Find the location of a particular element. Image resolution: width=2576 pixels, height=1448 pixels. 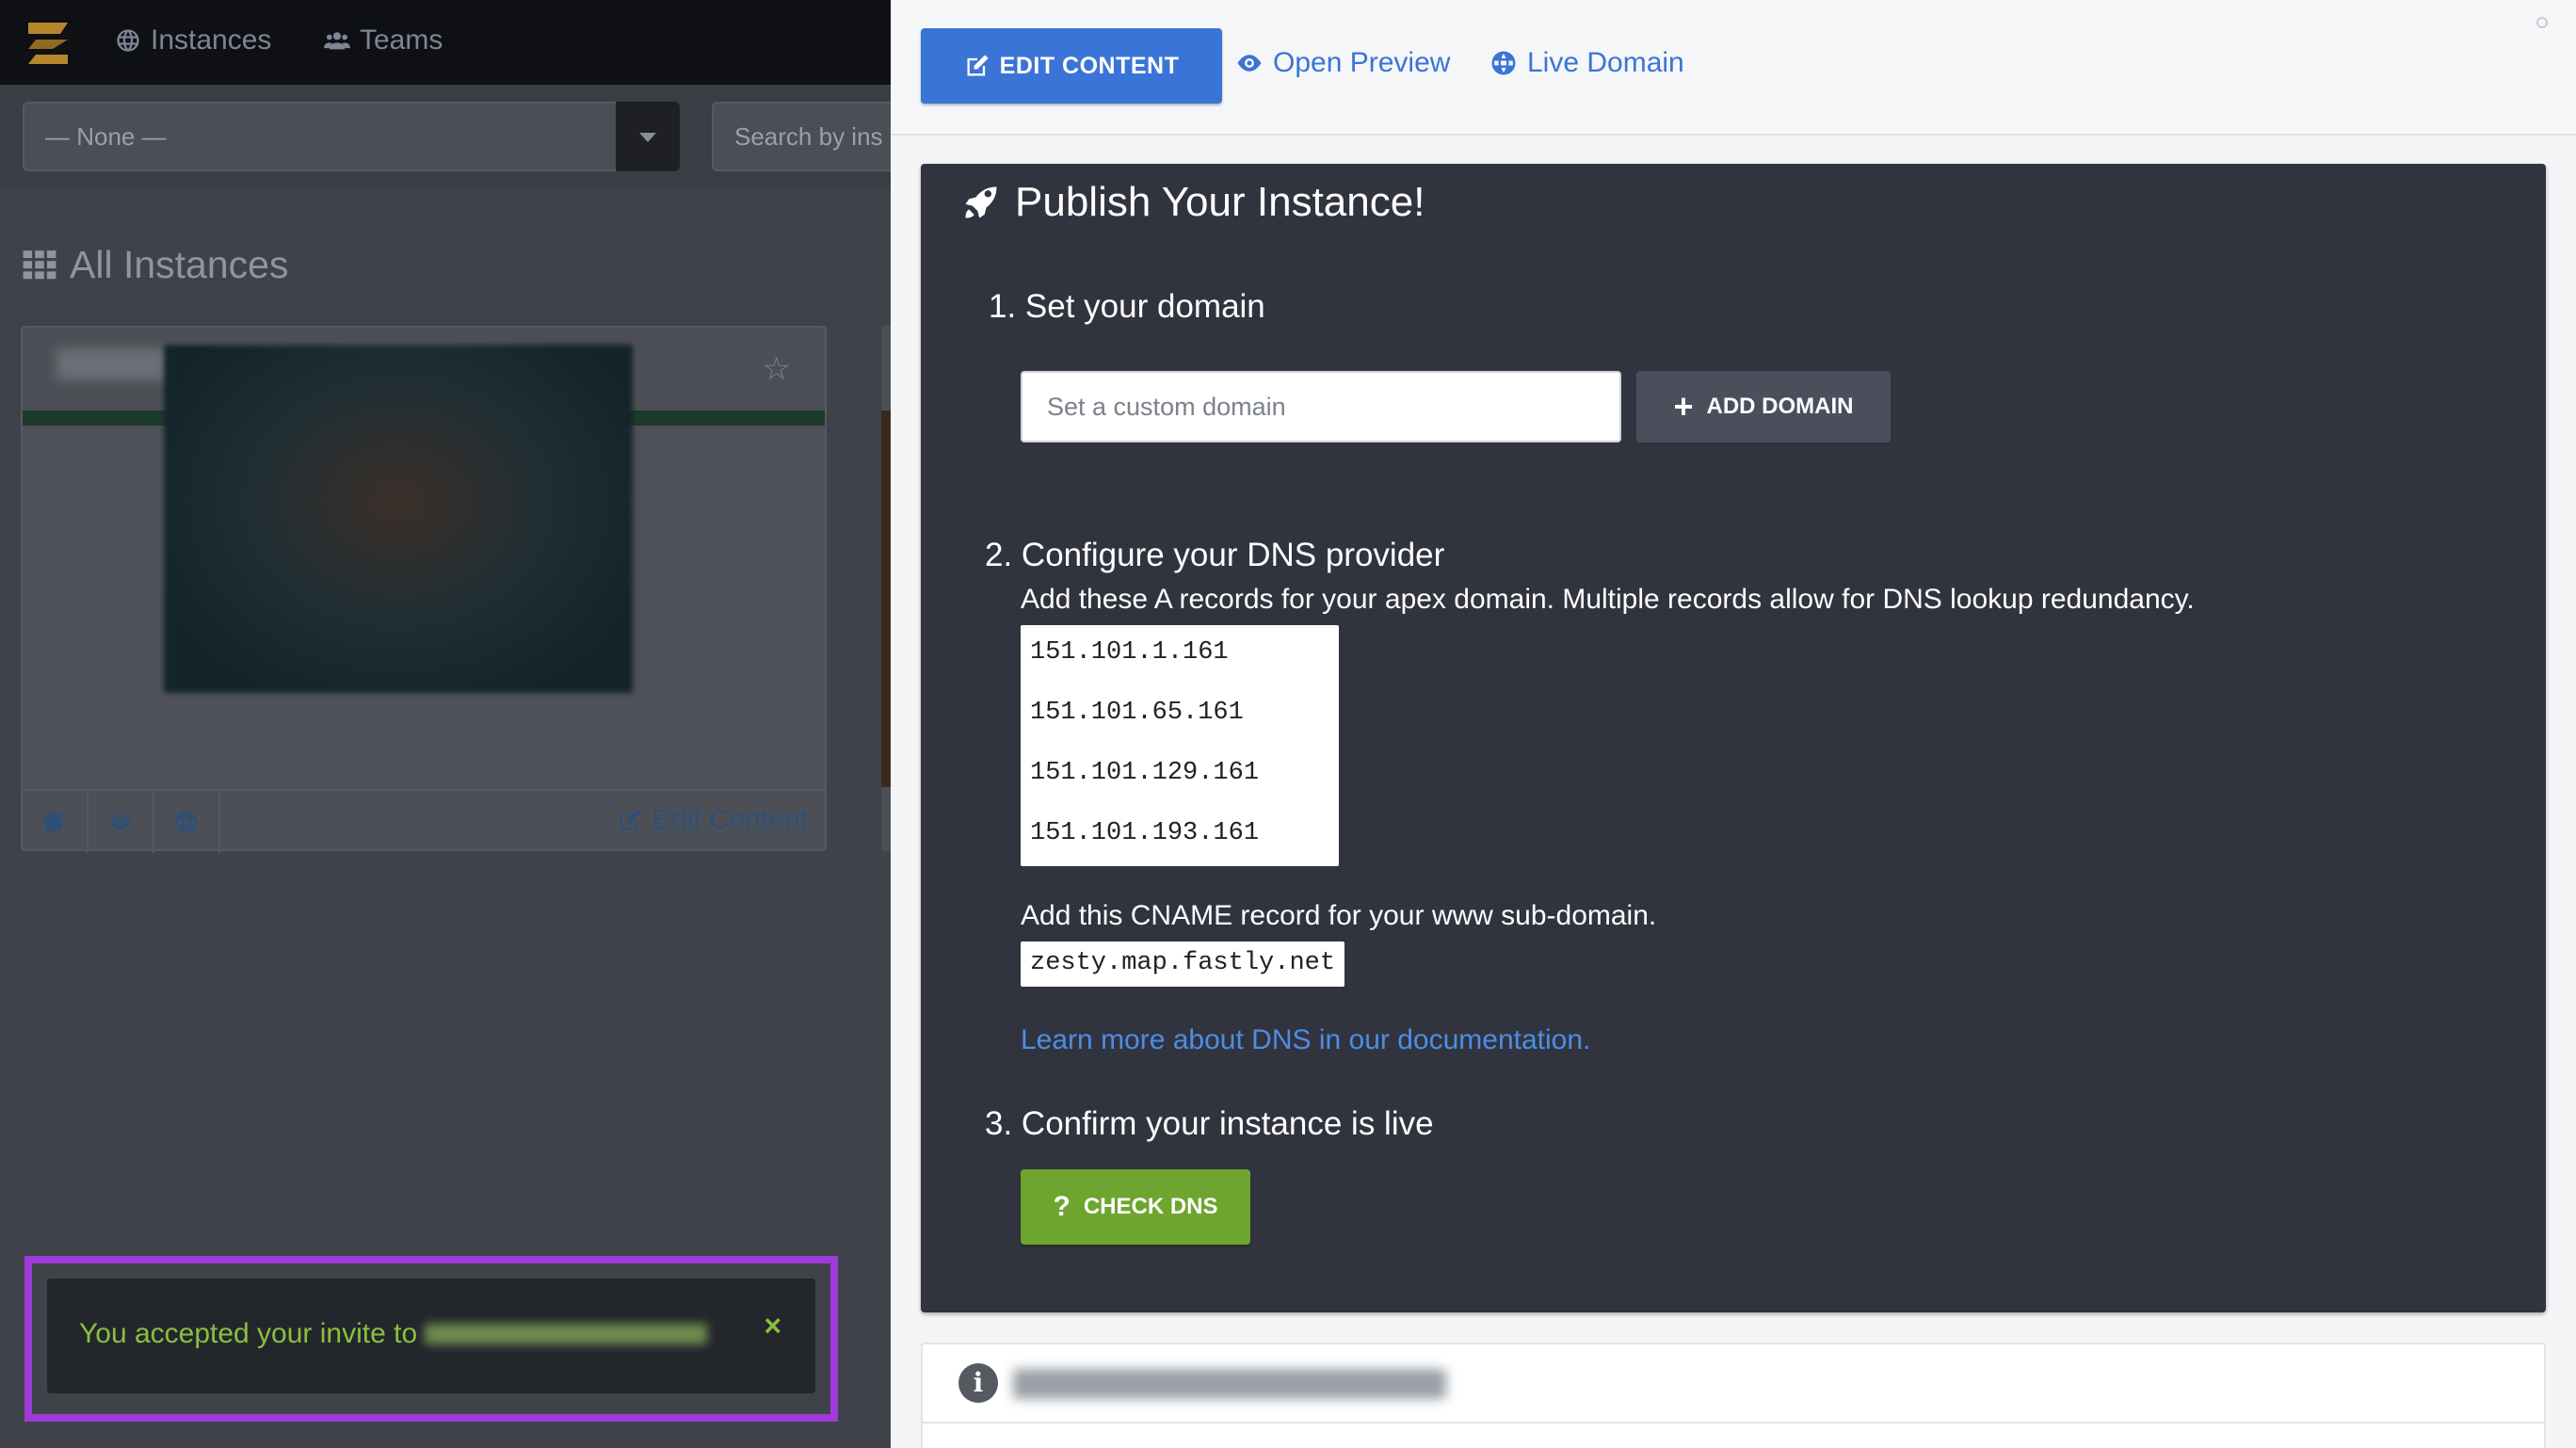

publish-title: Publish Your Instance! is located at coordinates (1220, 202).